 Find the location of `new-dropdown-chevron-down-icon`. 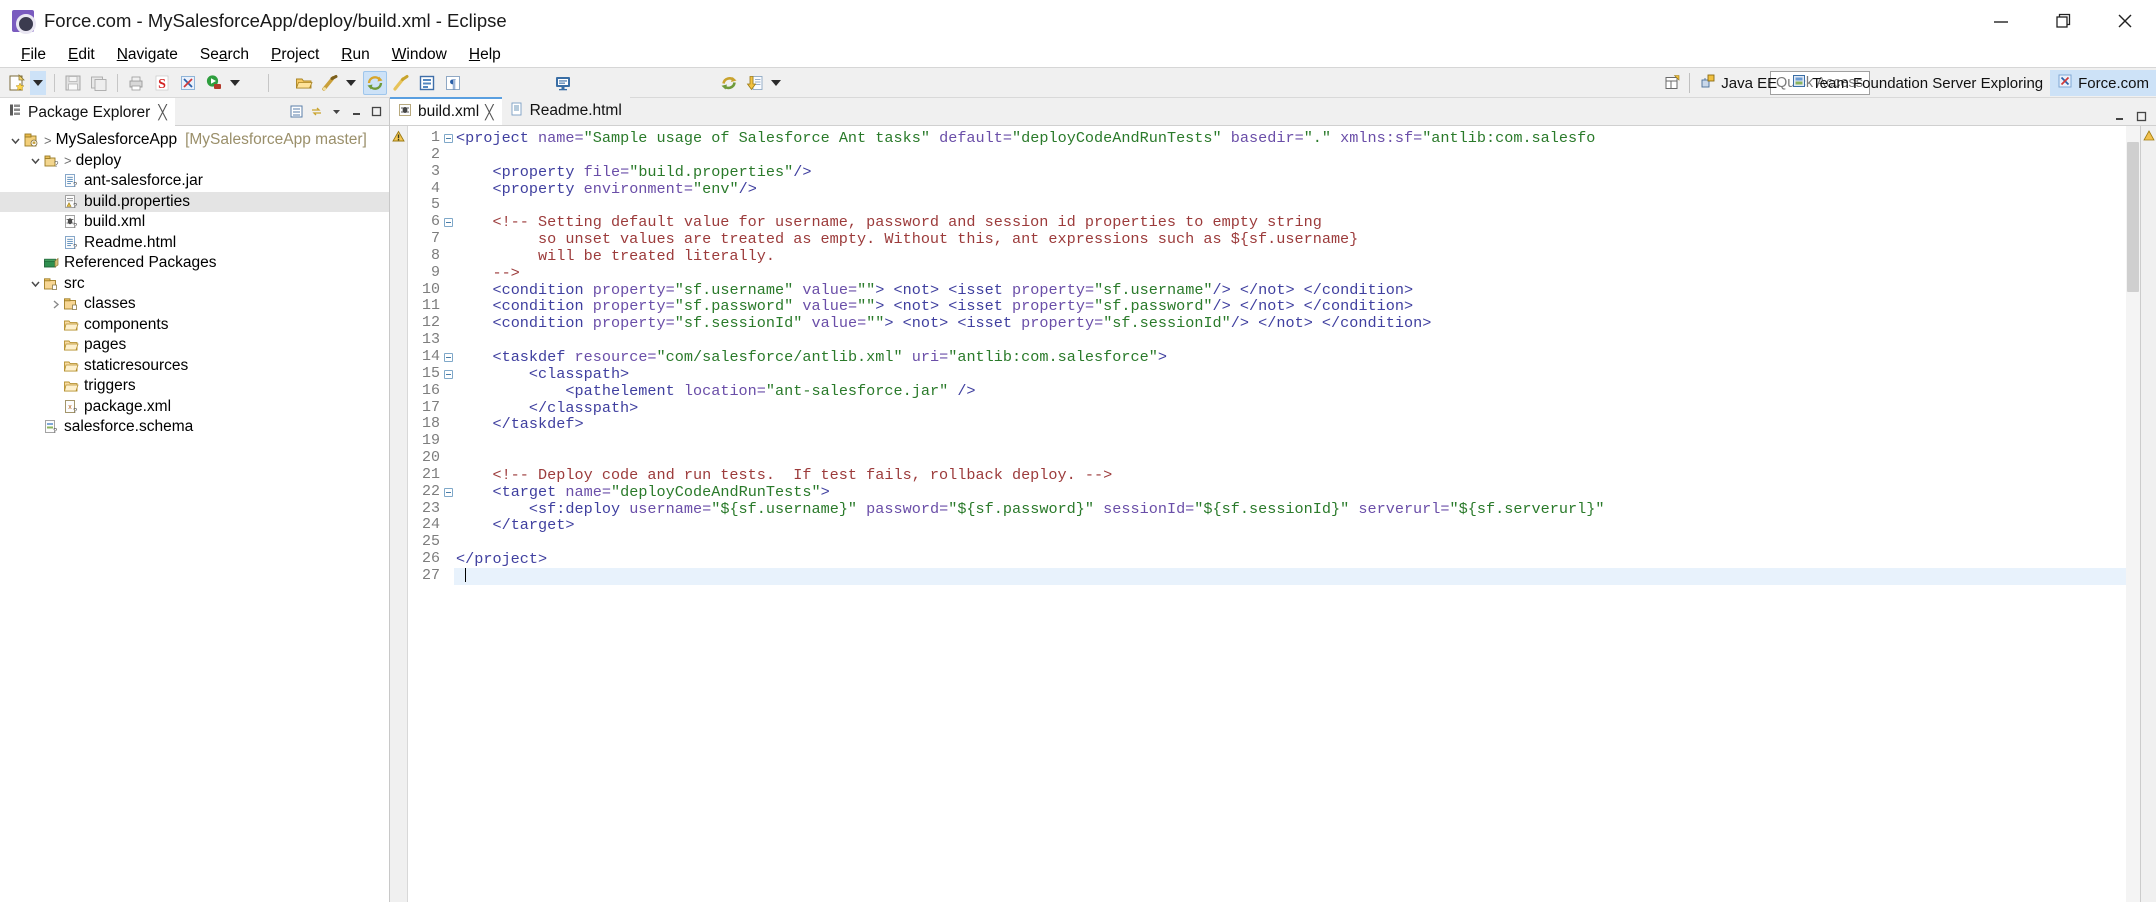

new-dropdown-chevron-down-icon is located at coordinates (38, 82).